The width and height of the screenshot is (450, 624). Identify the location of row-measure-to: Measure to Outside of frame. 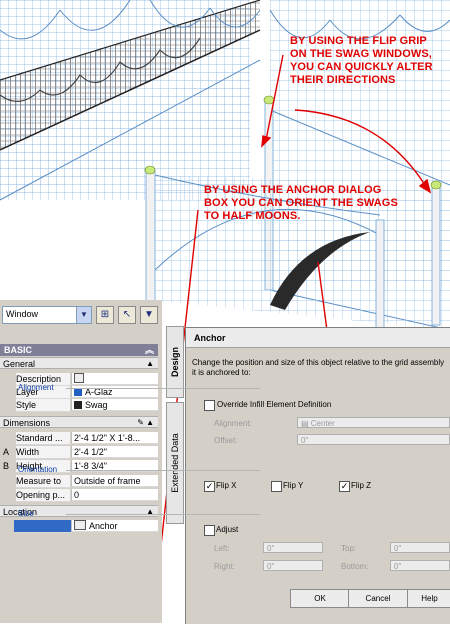
(79, 481).